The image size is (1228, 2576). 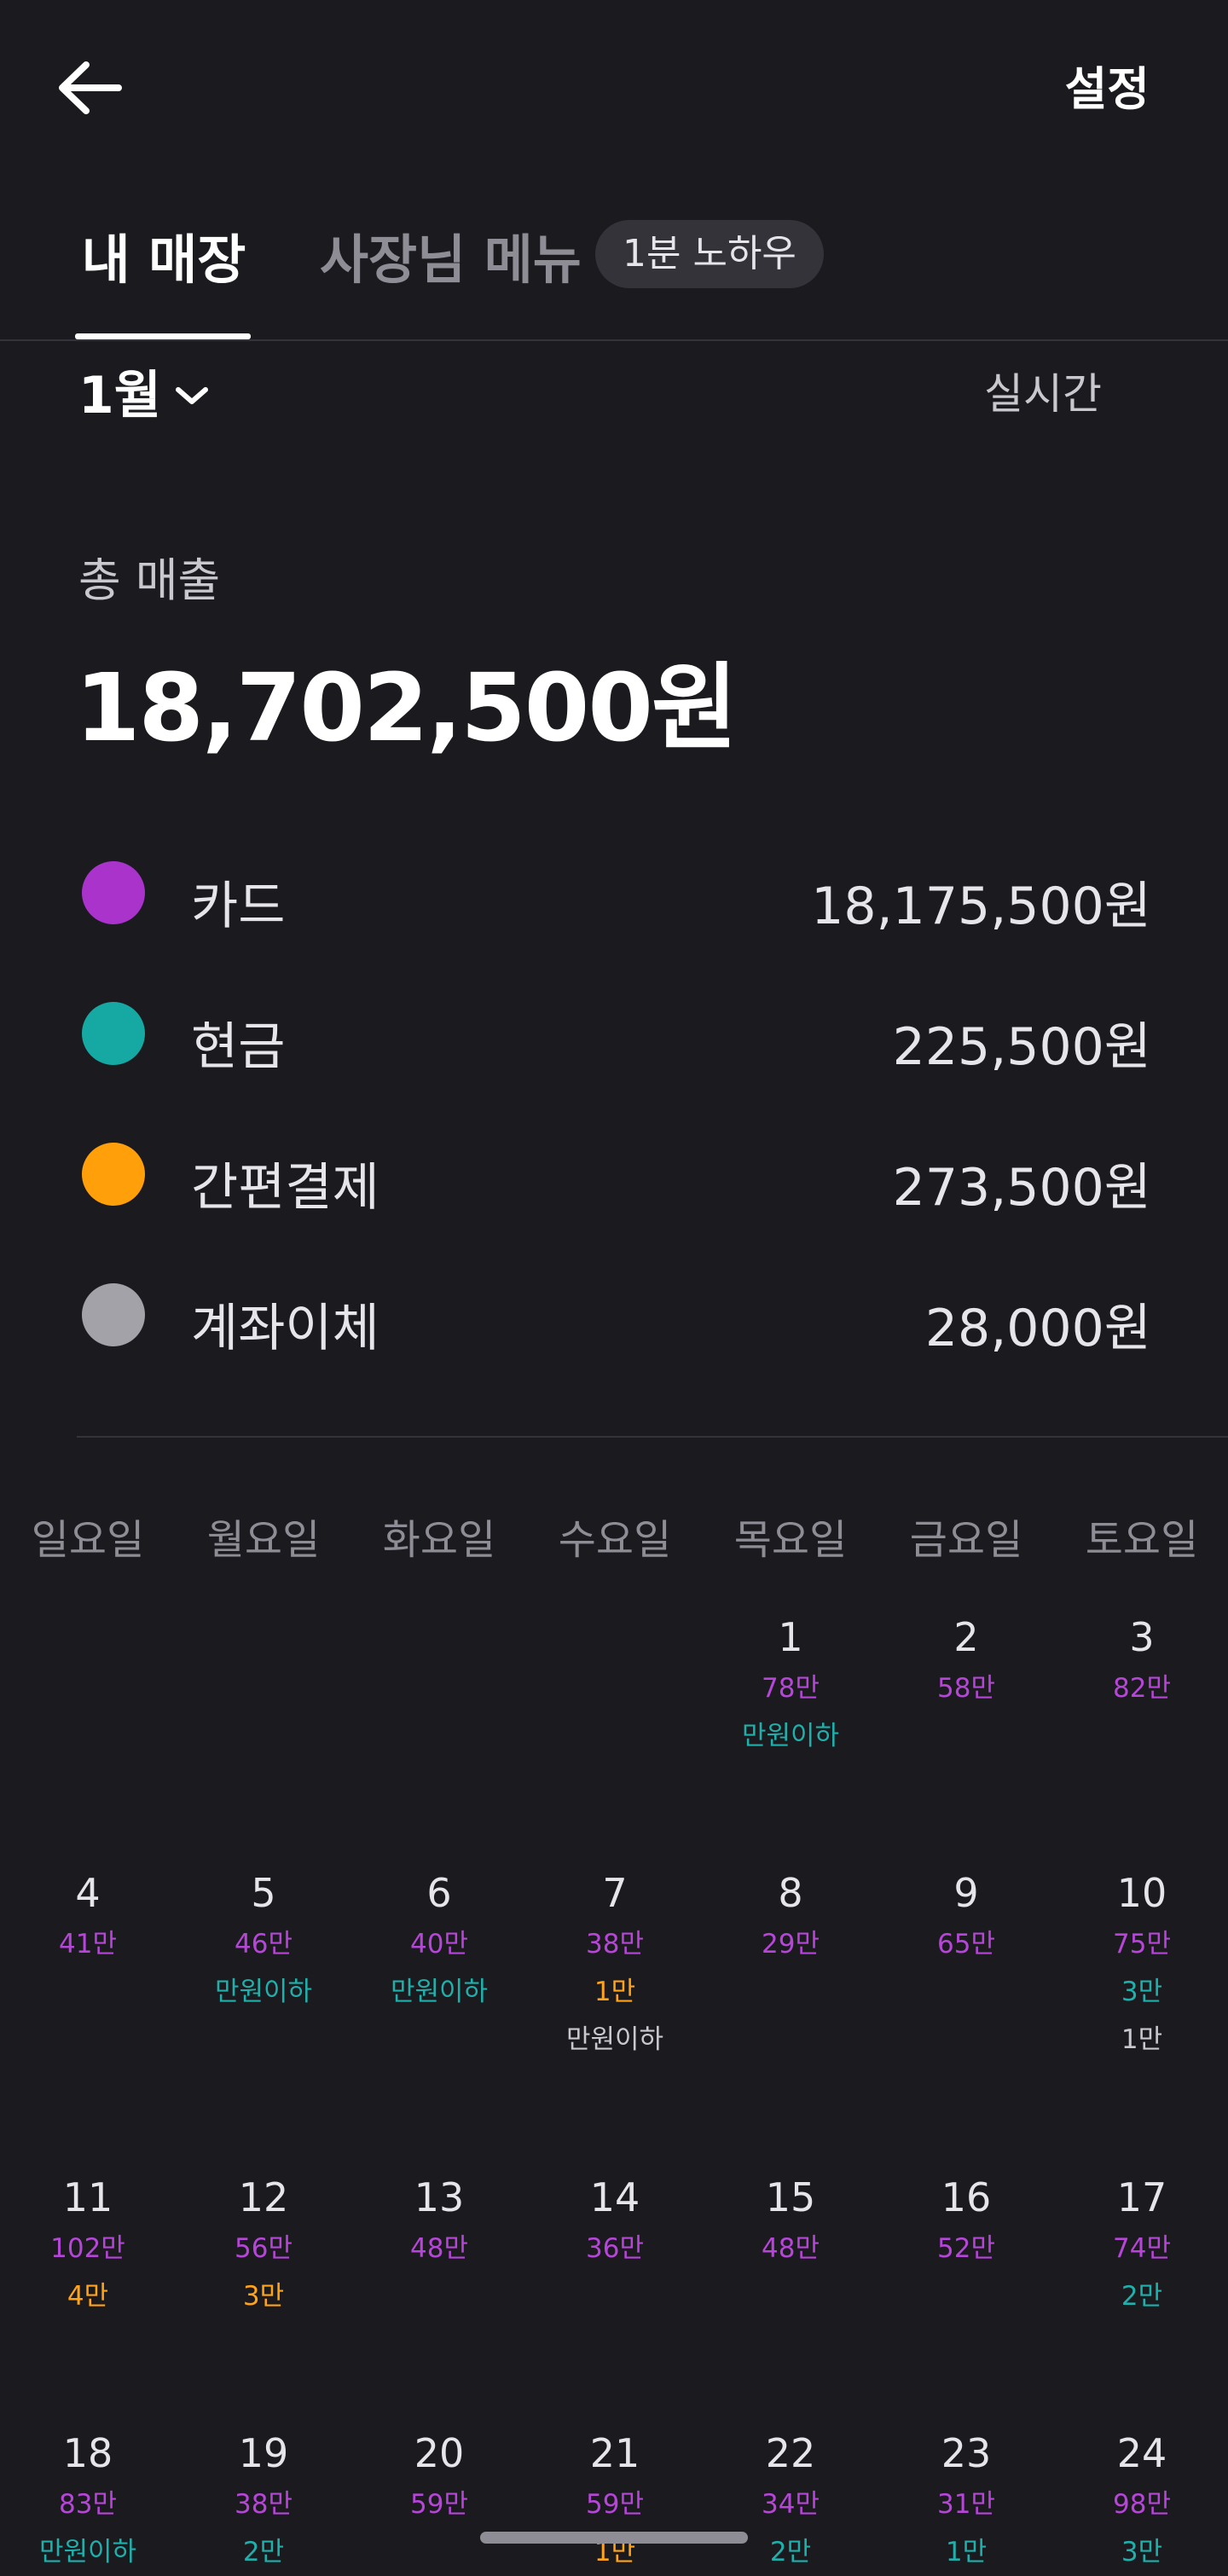 I want to click on calendar-day-cell: 13 48만, so click(x=439, y=2221).